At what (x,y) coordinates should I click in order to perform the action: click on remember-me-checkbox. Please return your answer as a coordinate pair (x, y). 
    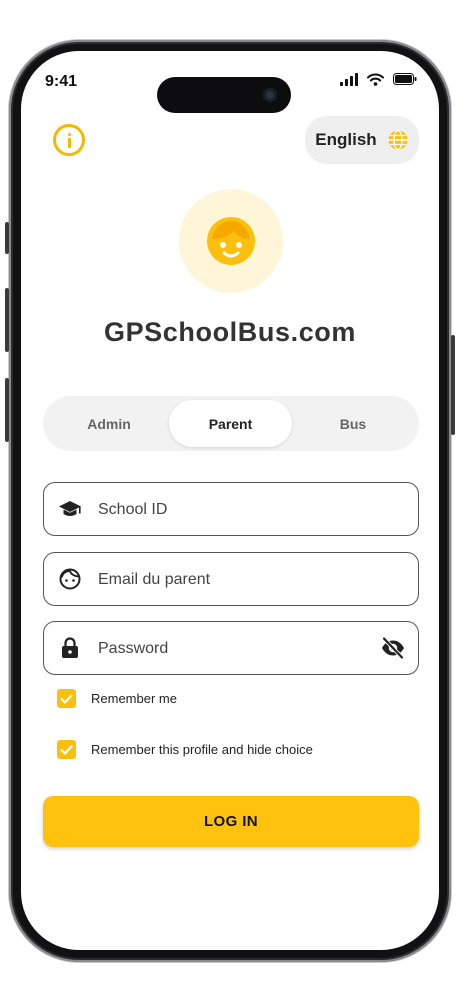
    Looking at the image, I should click on (66, 698).